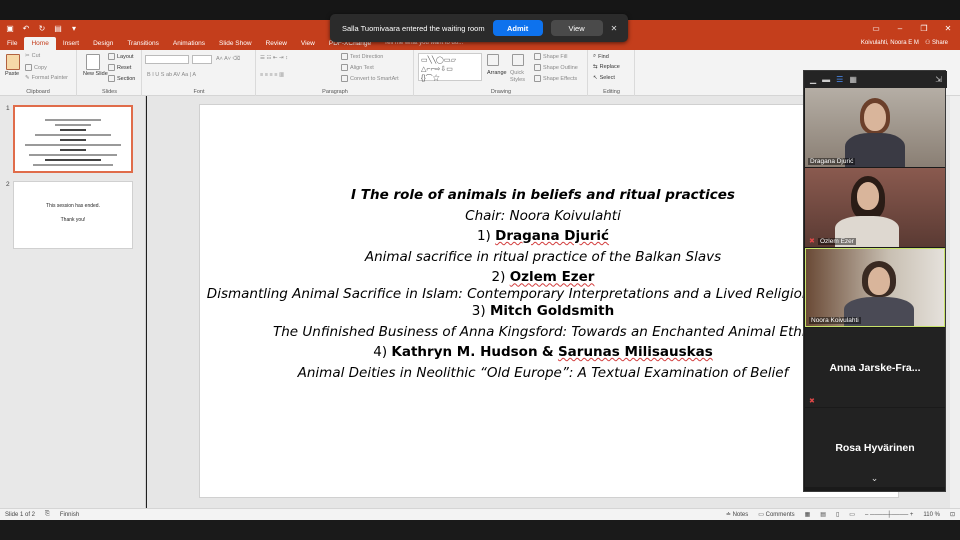 The width and height of the screenshot is (960, 540). Describe the element at coordinates (357, 67) in the screenshot. I see `align-text-button: Align Text` at that location.